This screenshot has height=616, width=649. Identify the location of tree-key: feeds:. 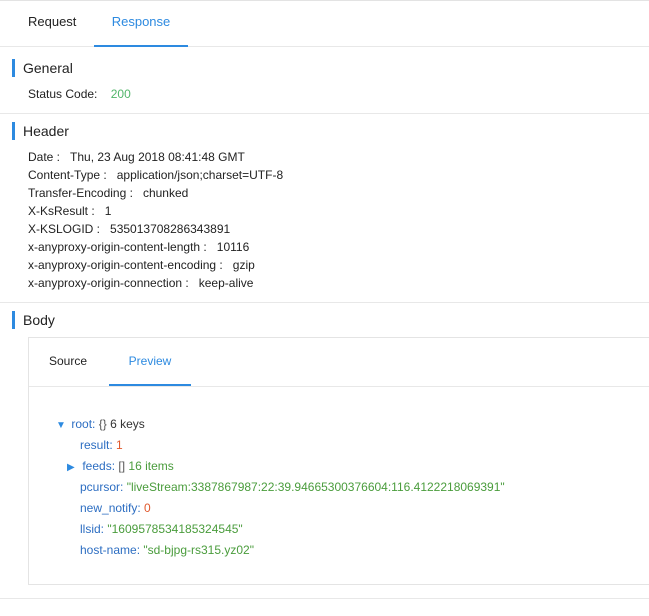
(99, 466).